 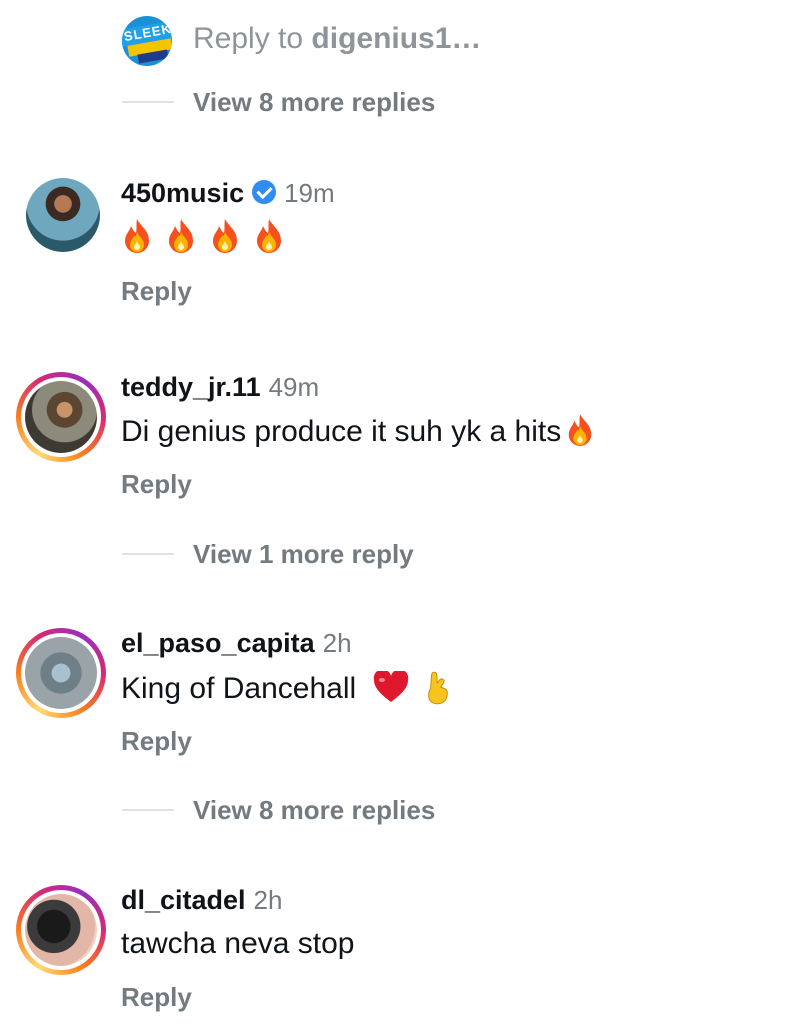 I want to click on view-more-replies-button: View 1 more reply, so click(x=303, y=554).